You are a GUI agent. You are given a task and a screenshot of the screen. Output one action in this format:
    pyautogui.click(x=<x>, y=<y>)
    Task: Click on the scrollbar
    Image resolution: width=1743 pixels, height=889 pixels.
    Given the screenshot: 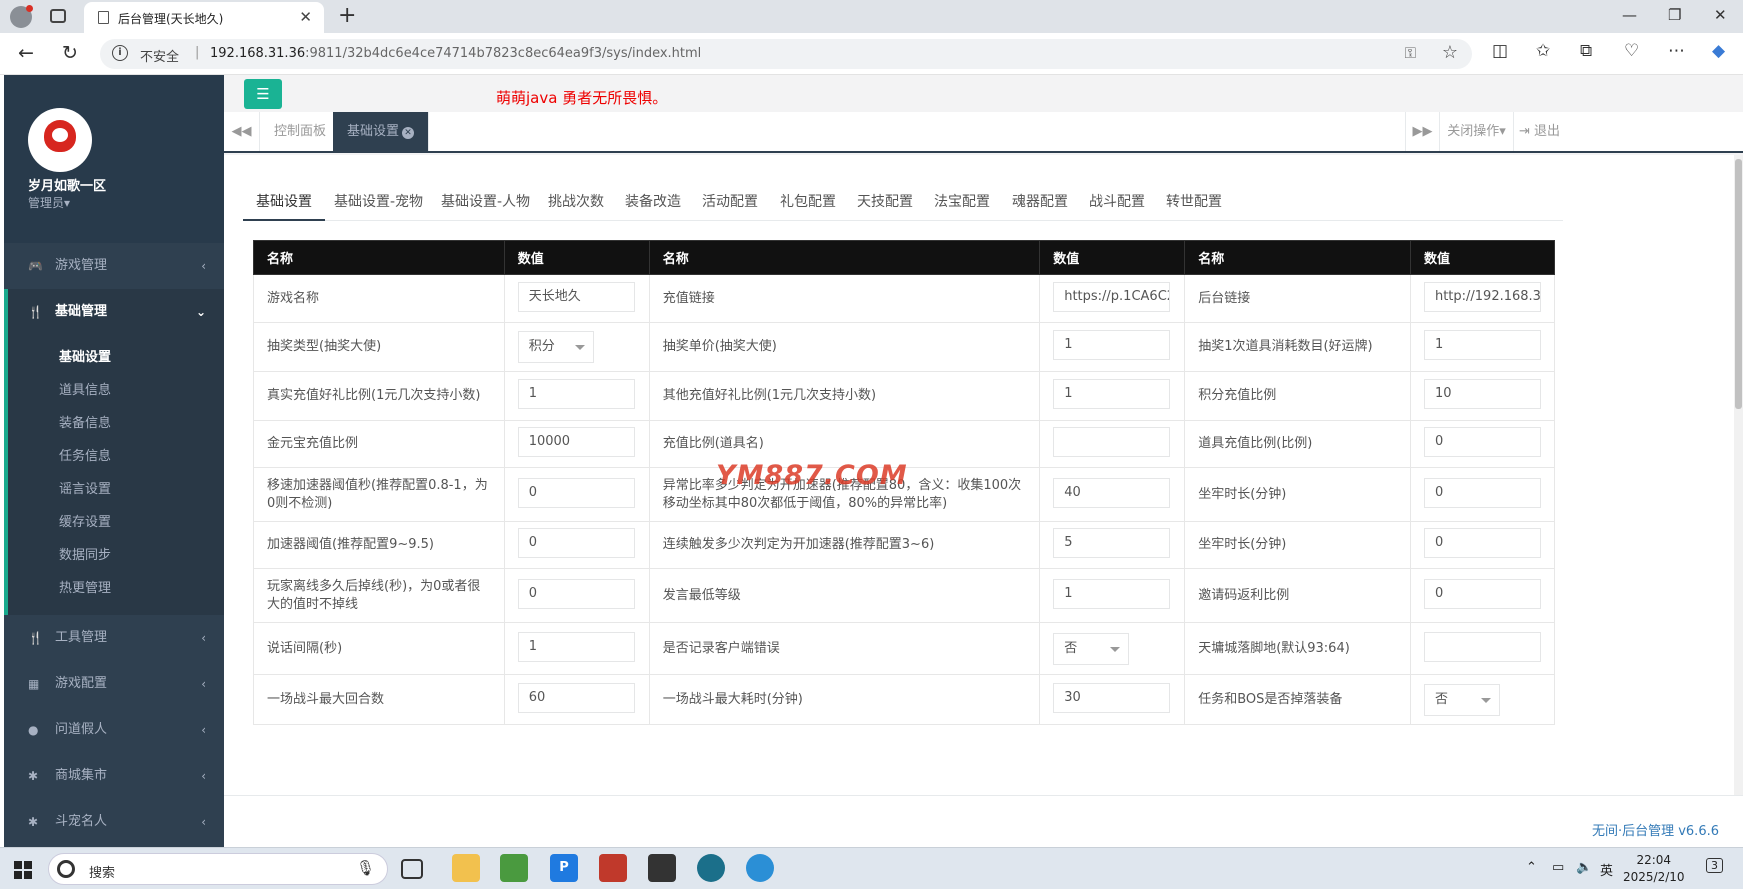 What is the action you would take?
    pyautogui.click(x=1738, y=475)
    